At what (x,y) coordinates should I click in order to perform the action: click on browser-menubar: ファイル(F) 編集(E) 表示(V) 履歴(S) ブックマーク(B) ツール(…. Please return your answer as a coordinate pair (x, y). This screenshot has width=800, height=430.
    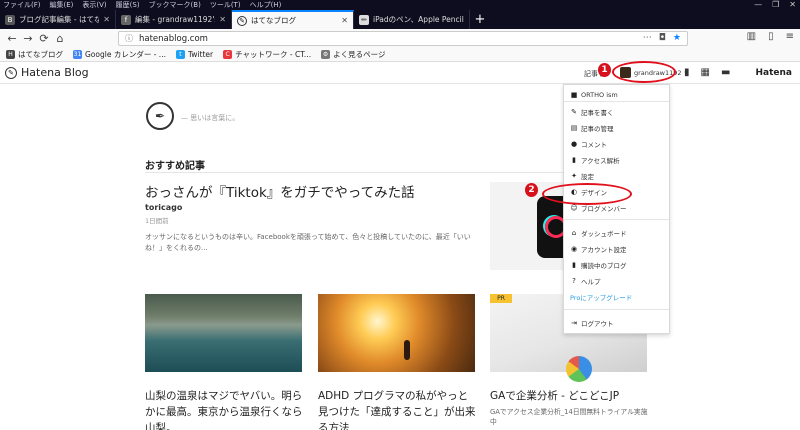
    Looking at the image, I should click on (140, 5).